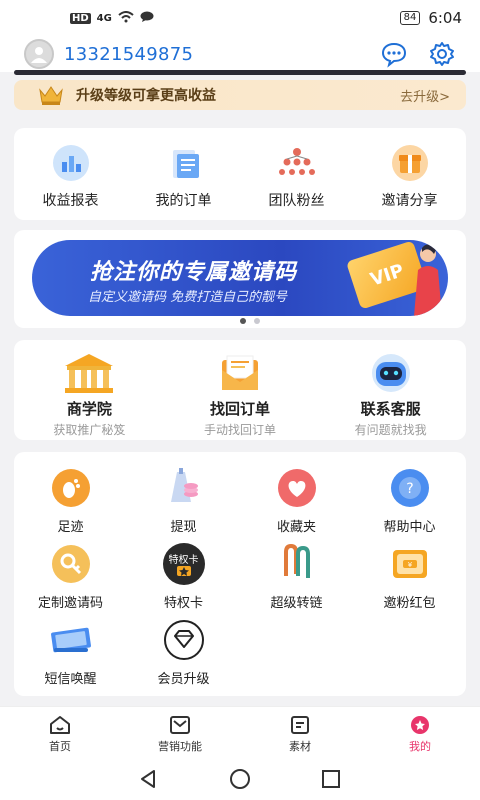 The image size is (480, 800). Describe the element at coordinates (409, 201) in the screenshot. I see `quick-item-label: 邀请分享` at that location.